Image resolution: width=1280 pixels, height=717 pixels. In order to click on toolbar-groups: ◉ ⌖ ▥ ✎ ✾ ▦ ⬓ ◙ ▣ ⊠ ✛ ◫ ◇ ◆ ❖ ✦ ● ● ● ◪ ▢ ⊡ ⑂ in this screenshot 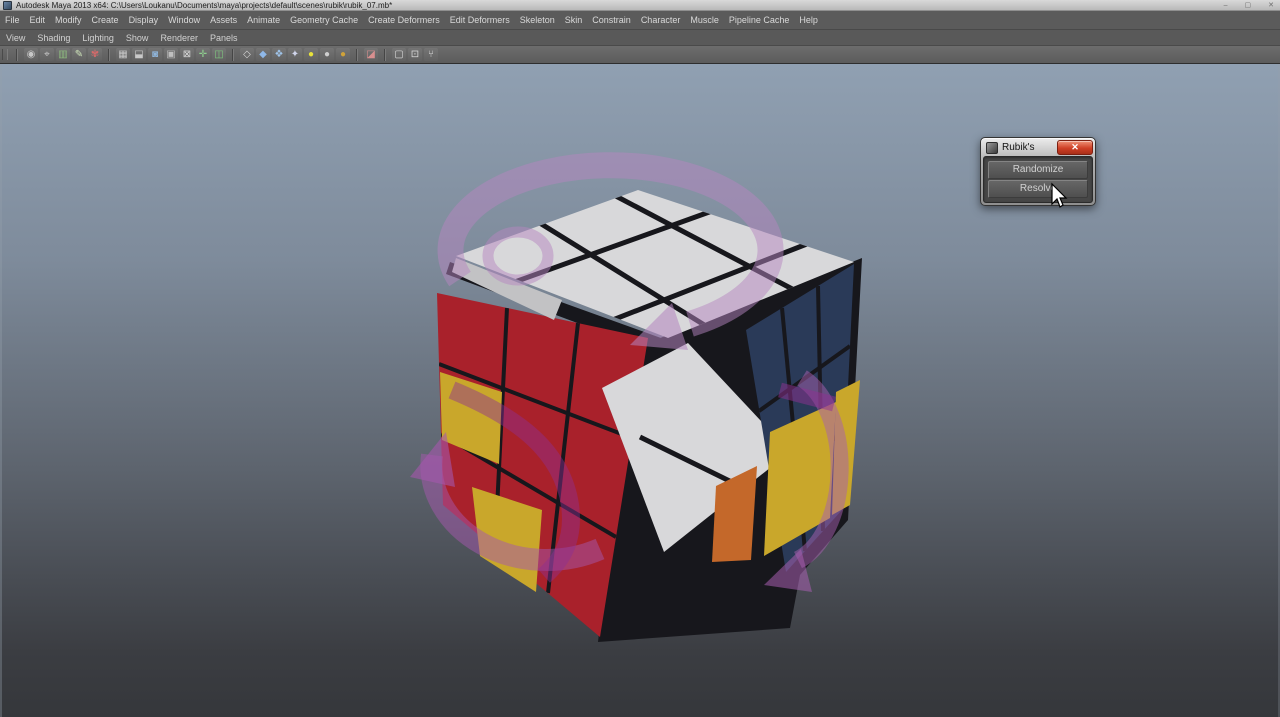, I will do `click(231, 54)`.